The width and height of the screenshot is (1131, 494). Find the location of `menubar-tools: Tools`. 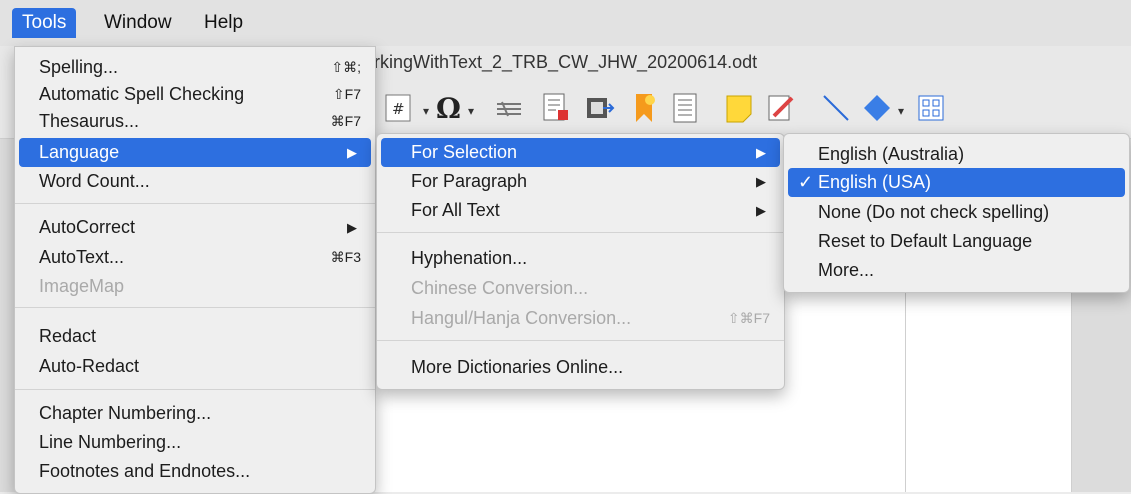

menubar-tools: Tools is located at coordinates (44, 23).